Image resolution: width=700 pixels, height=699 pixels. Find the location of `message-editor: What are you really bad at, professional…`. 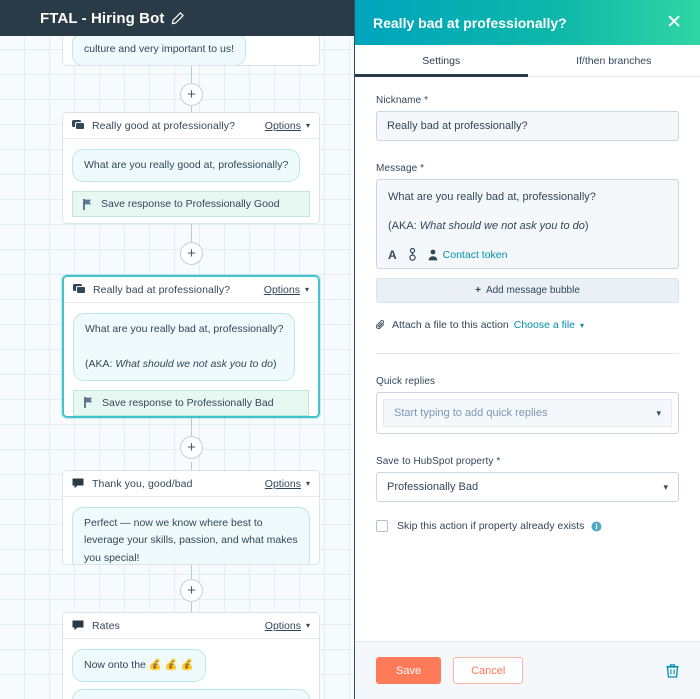

message-editor: What are you really bad at, professional… is located at coordinates (527, 224).